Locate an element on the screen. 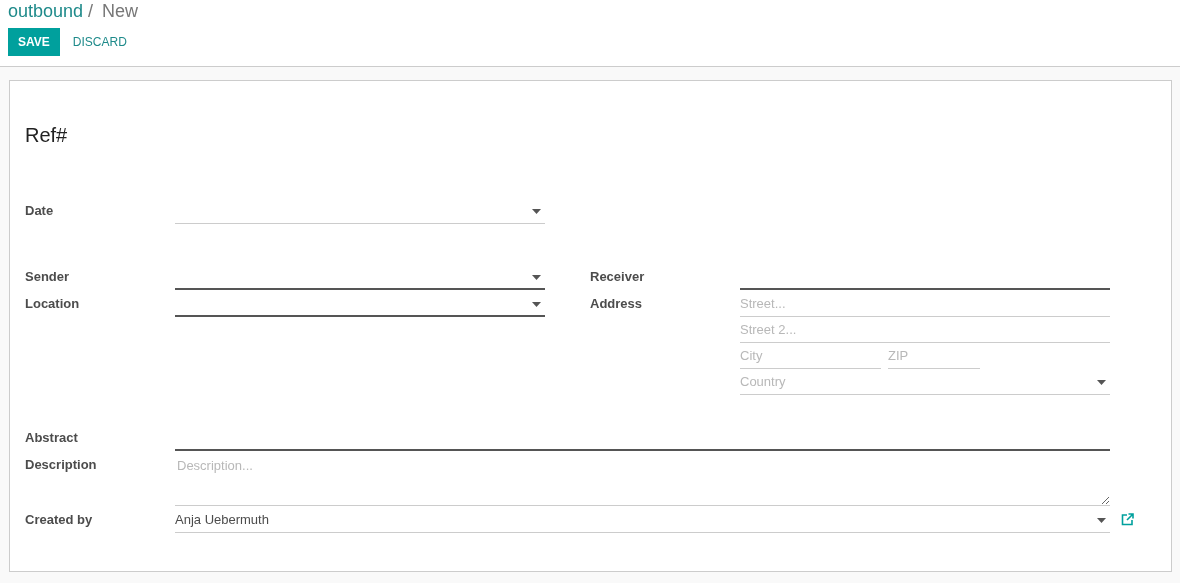 Image resolution: width=1180 pixels, height=583 pixels. breadcrumb-link: outbound is located at coordinates (46, 11).